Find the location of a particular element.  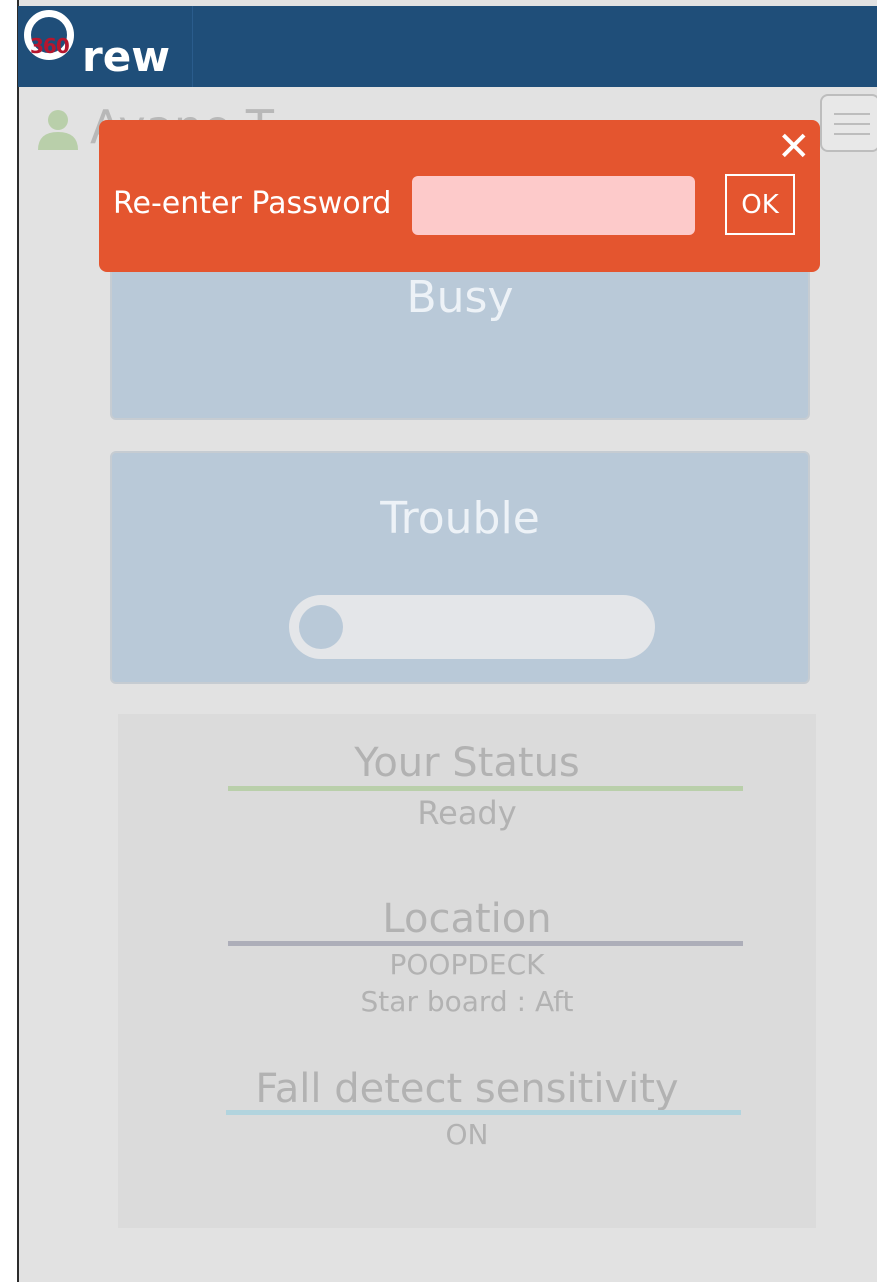

fall-value-wrap: ON is located at coordinates (467, 1134).